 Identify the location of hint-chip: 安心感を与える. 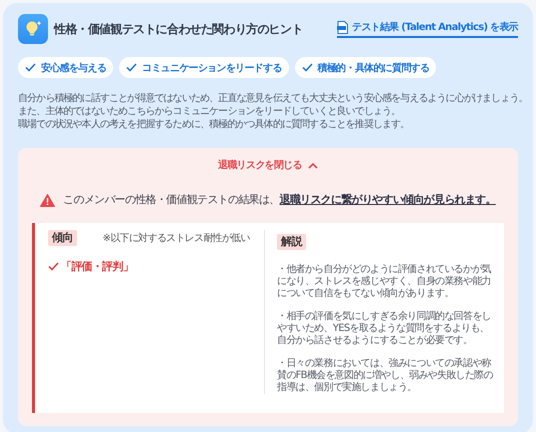
(66, 67).